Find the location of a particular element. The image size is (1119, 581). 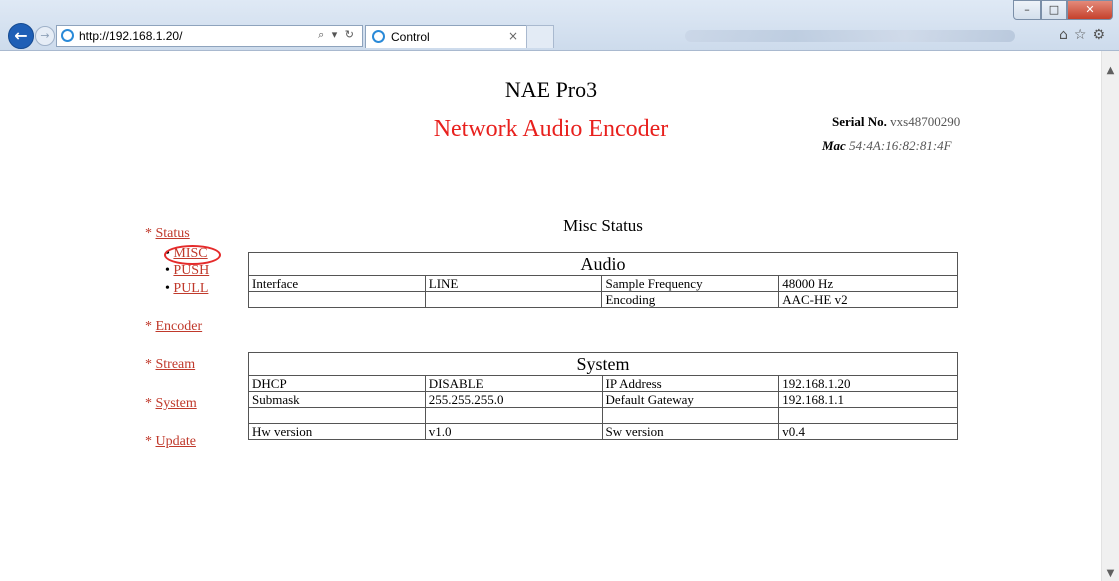

mac-address: Mac 54:4A:16:82:81:4F is located at coordinates (887, 146).